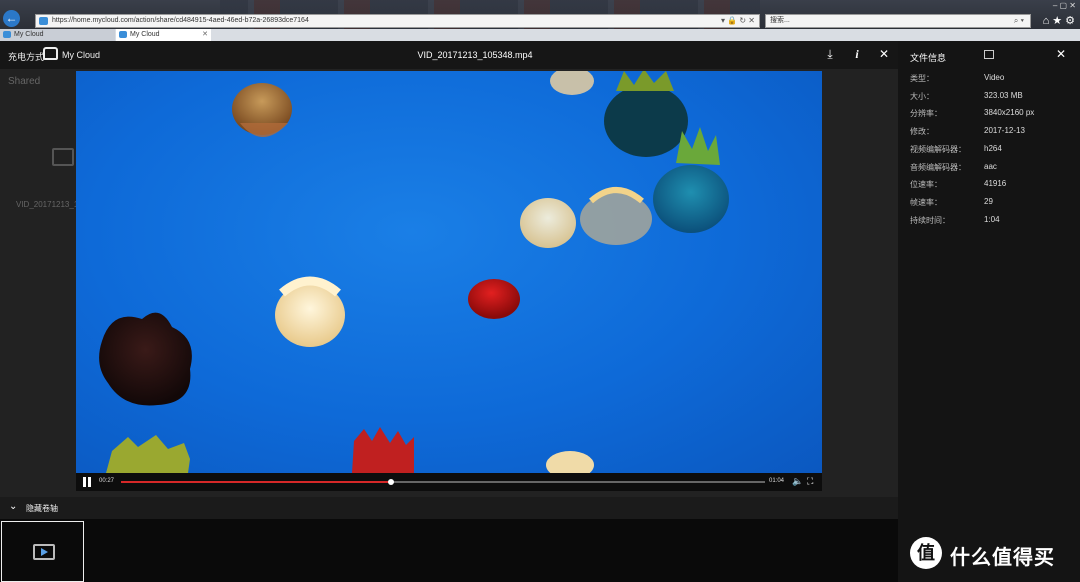 This screenshot has height=582, width=1080. Describe the element at coordinates (777, 481) in the screenshot. I see `duration: 01:04` at that location.